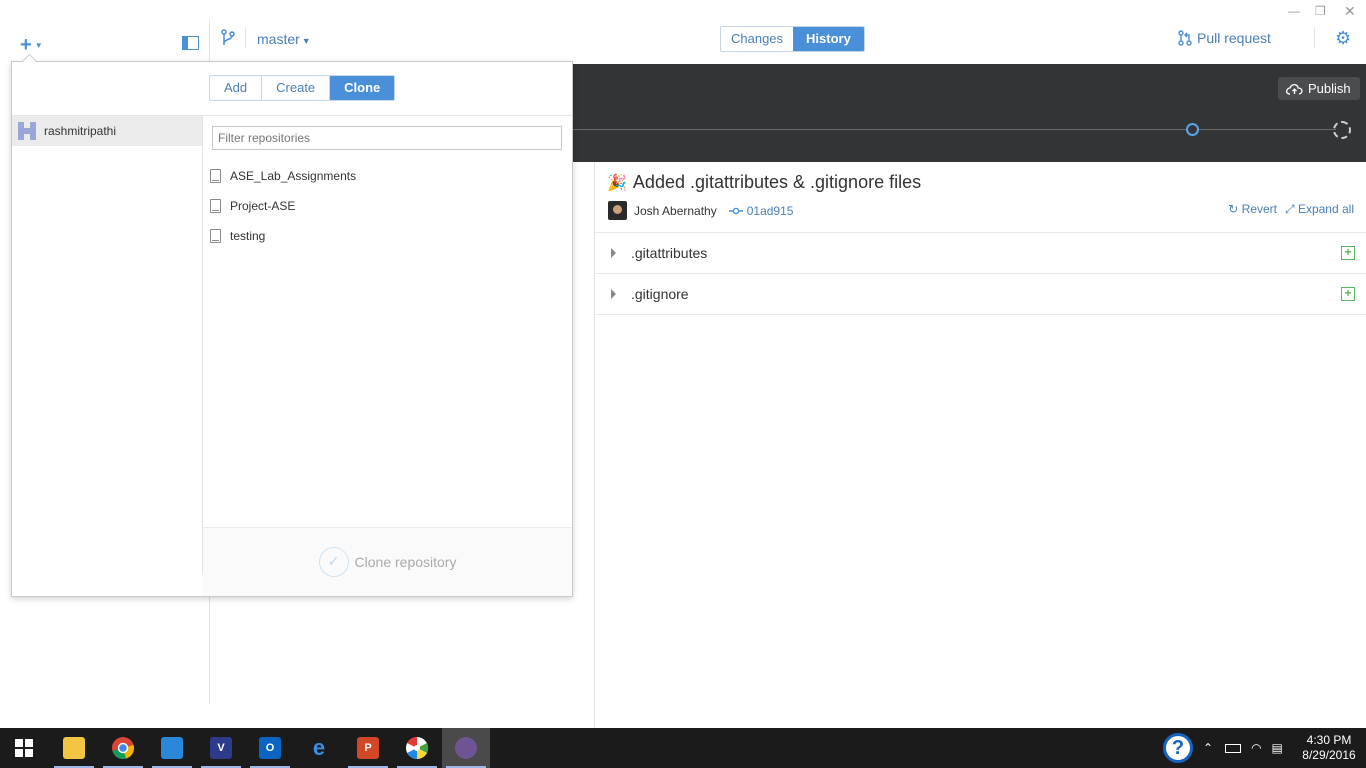 This screenshot has width=1366, height=768. I want to click on clock-time: 4:30 PM, so click(1329, 740).